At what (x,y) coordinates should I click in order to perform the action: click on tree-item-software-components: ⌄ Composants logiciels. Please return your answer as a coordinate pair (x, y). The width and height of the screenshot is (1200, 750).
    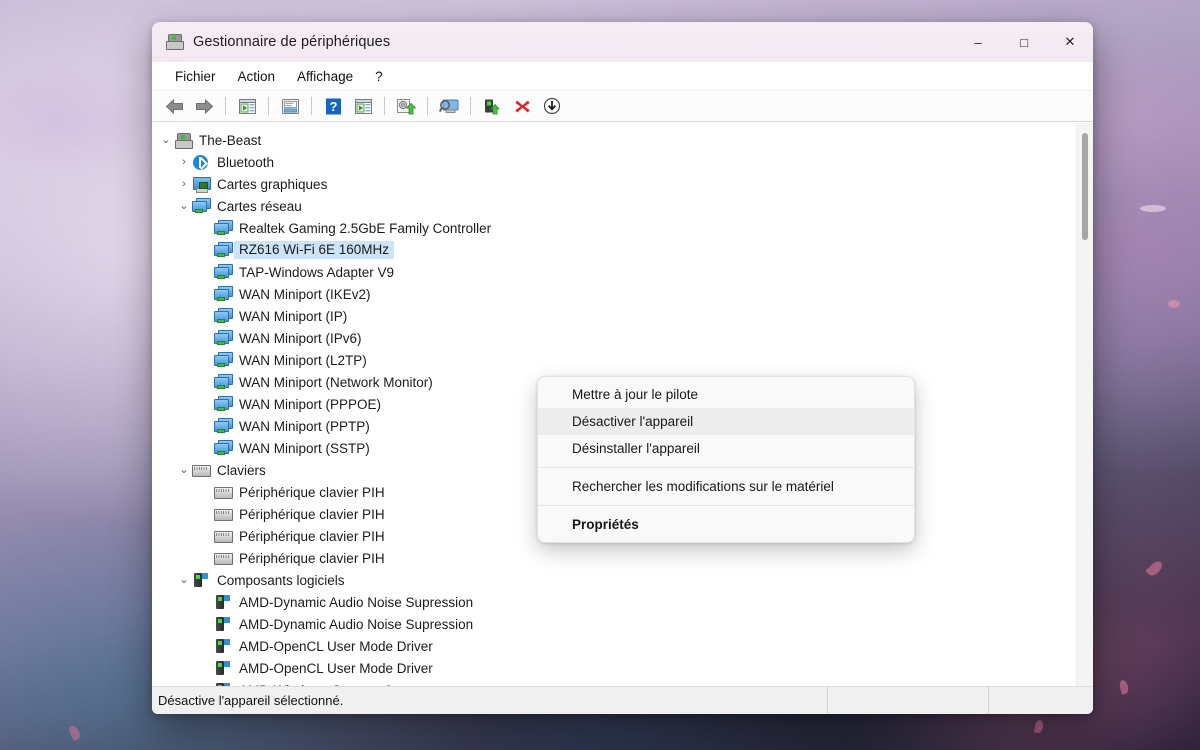
    Looking at the image, I should click on (614, 580).